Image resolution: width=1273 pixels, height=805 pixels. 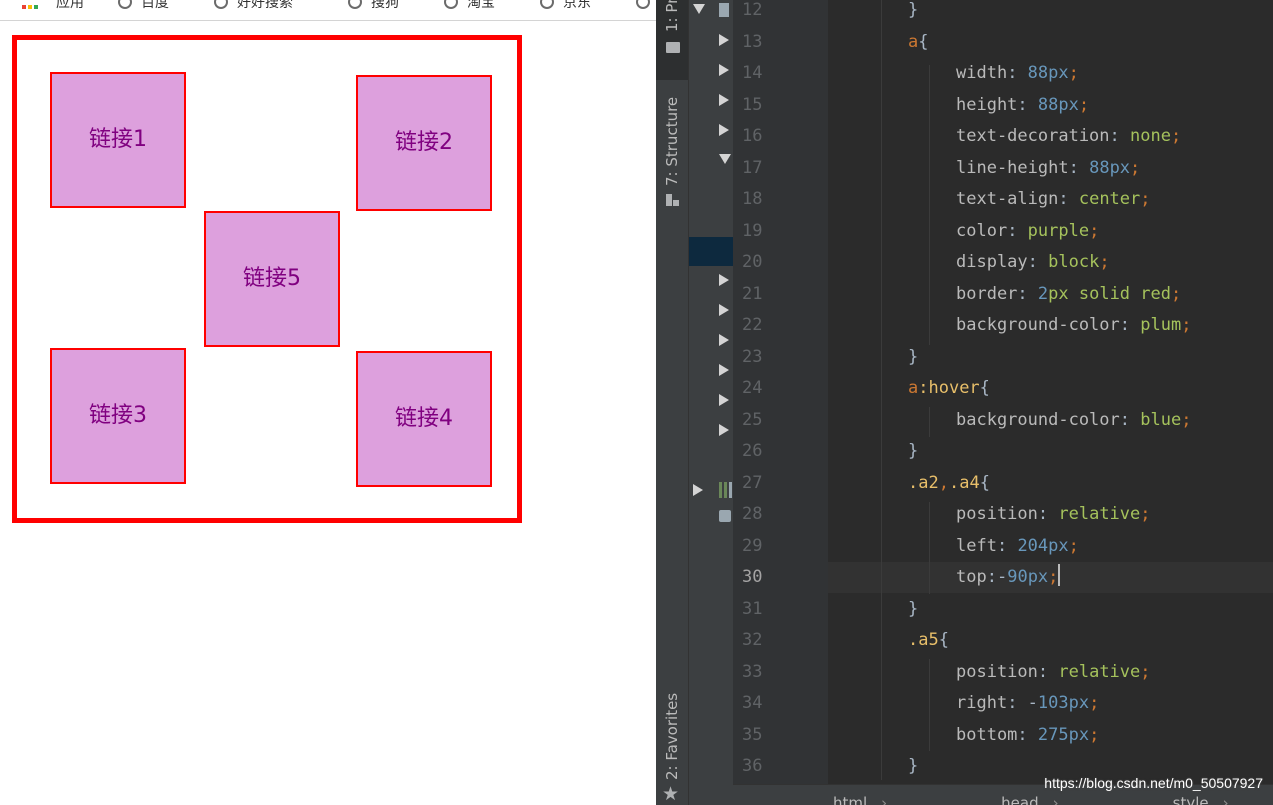 I want to click on css-property: text-decoration, so click(x=1033, y=136).